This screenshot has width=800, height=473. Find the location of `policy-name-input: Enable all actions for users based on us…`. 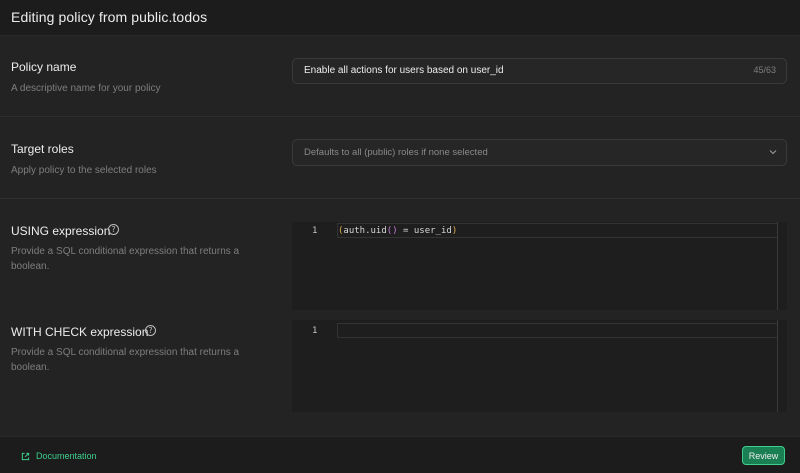

policy-name-input: Enable all actions for users based on us… is located at coordinates (539, 71).